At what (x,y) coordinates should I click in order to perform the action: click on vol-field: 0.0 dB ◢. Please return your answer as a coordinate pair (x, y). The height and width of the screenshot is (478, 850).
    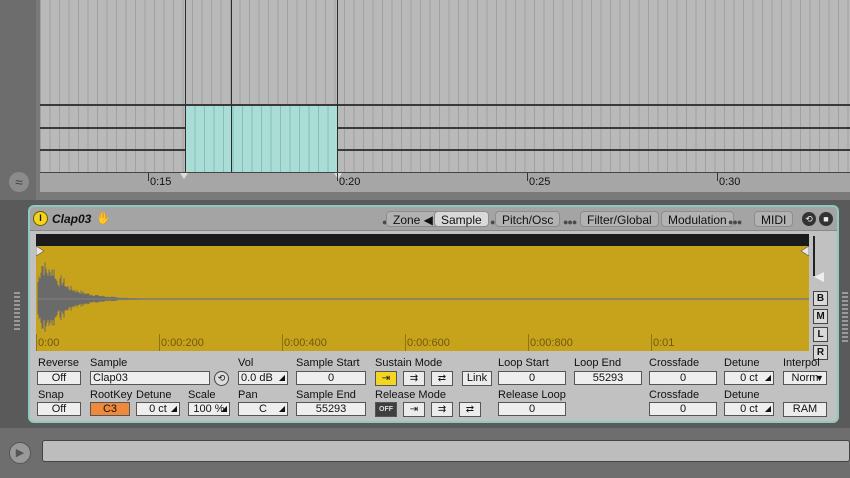
    Looking at the image, I should click on (263, 378).